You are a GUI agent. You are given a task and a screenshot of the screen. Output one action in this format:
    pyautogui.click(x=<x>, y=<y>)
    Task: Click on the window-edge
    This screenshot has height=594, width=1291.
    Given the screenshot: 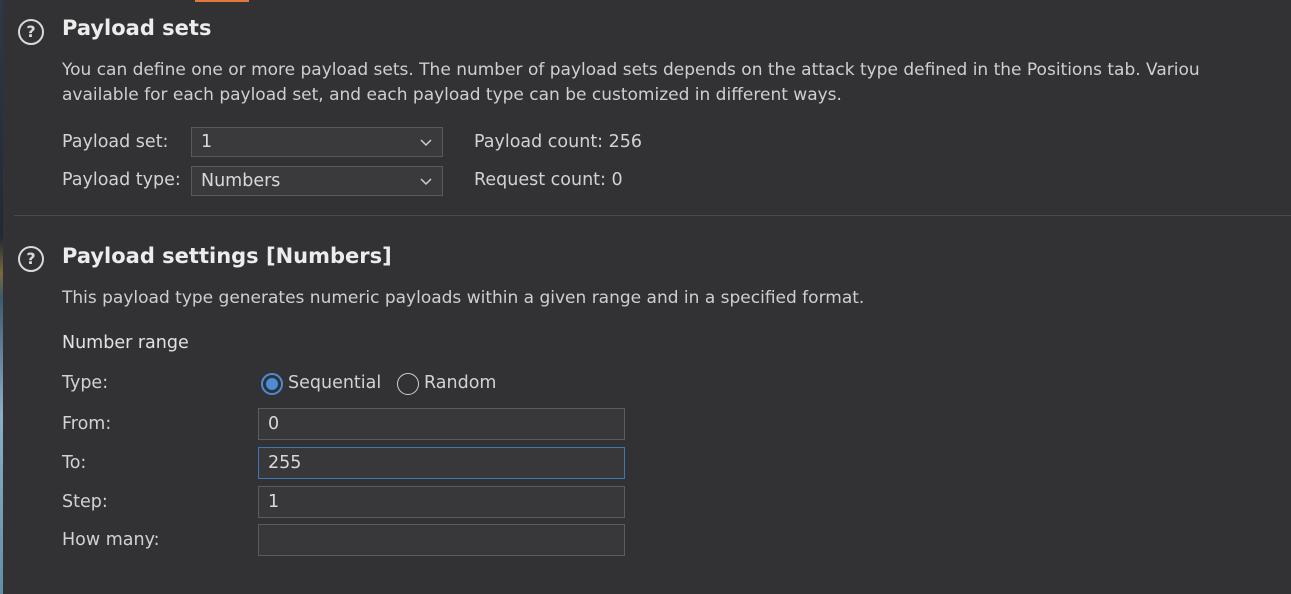 What is the action you would take?
    pyautogui.click(x=1, y=297)
    